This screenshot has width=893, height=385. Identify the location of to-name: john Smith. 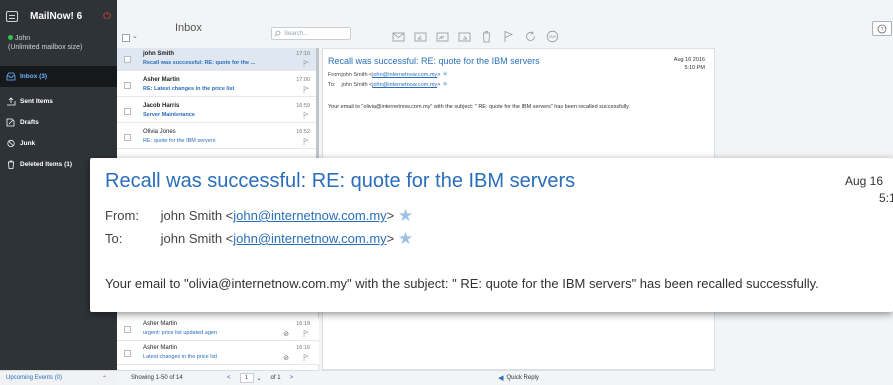
(191, 238).